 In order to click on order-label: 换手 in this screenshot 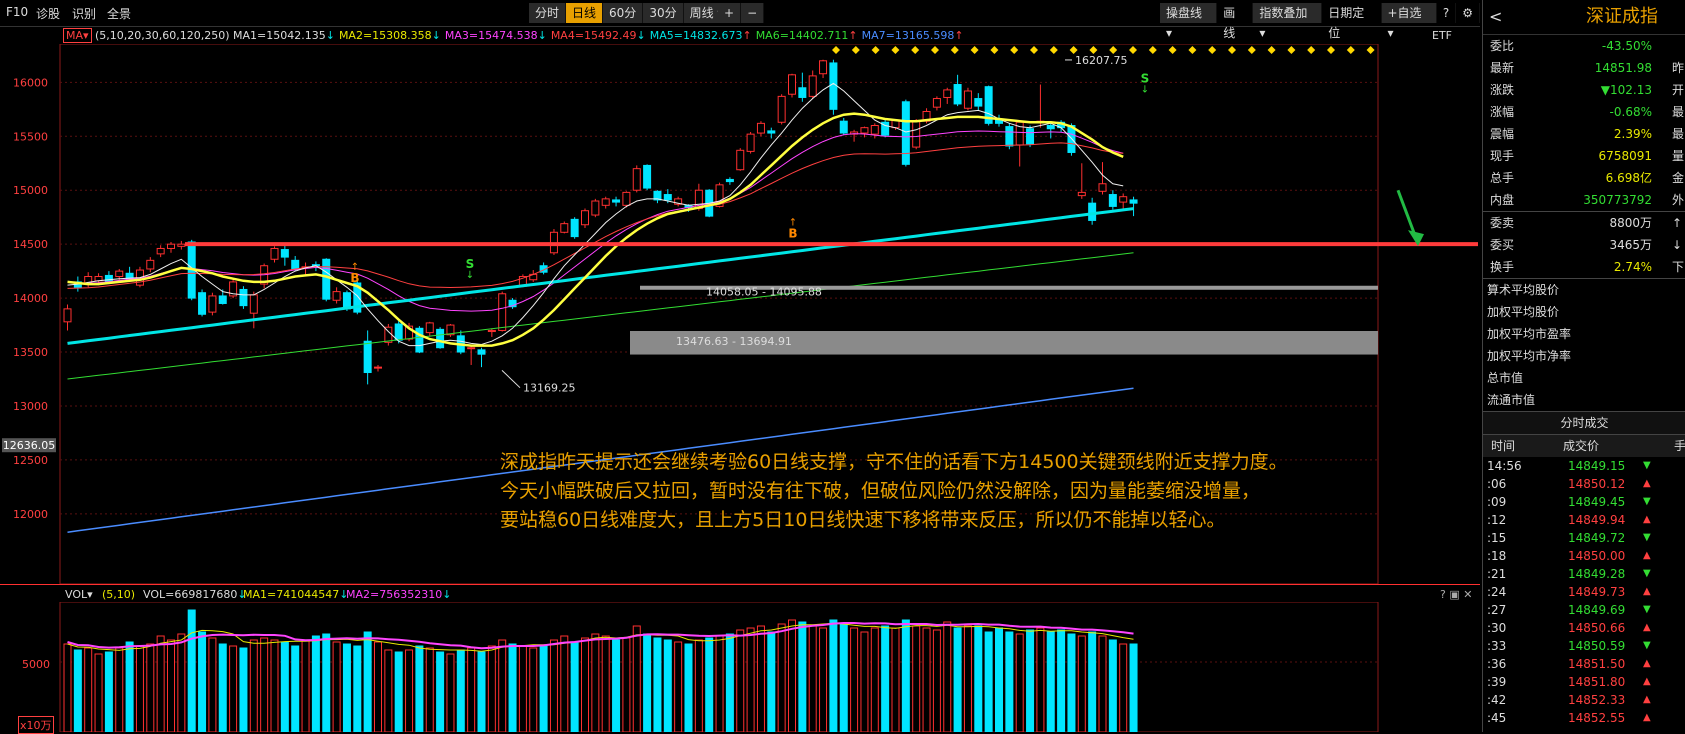, I will do `click(1502, 267)`.